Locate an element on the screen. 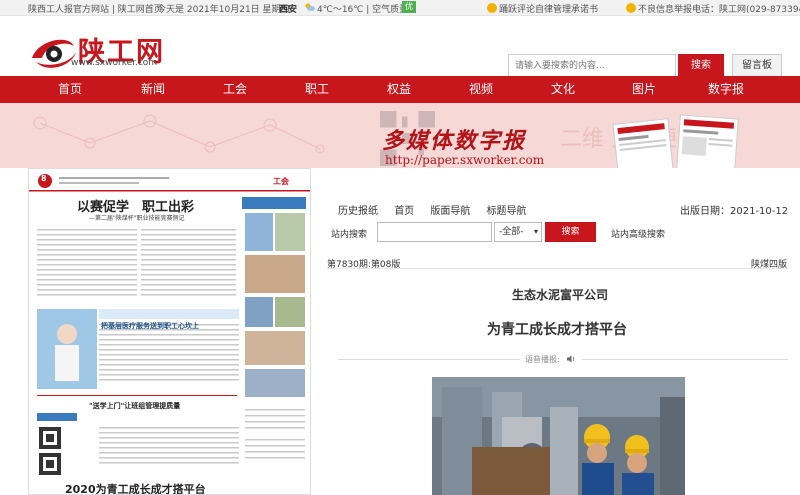 This screenshot has height=495, width=800. page-nav-link: 版面导航 is located at coordinates (450, 211).